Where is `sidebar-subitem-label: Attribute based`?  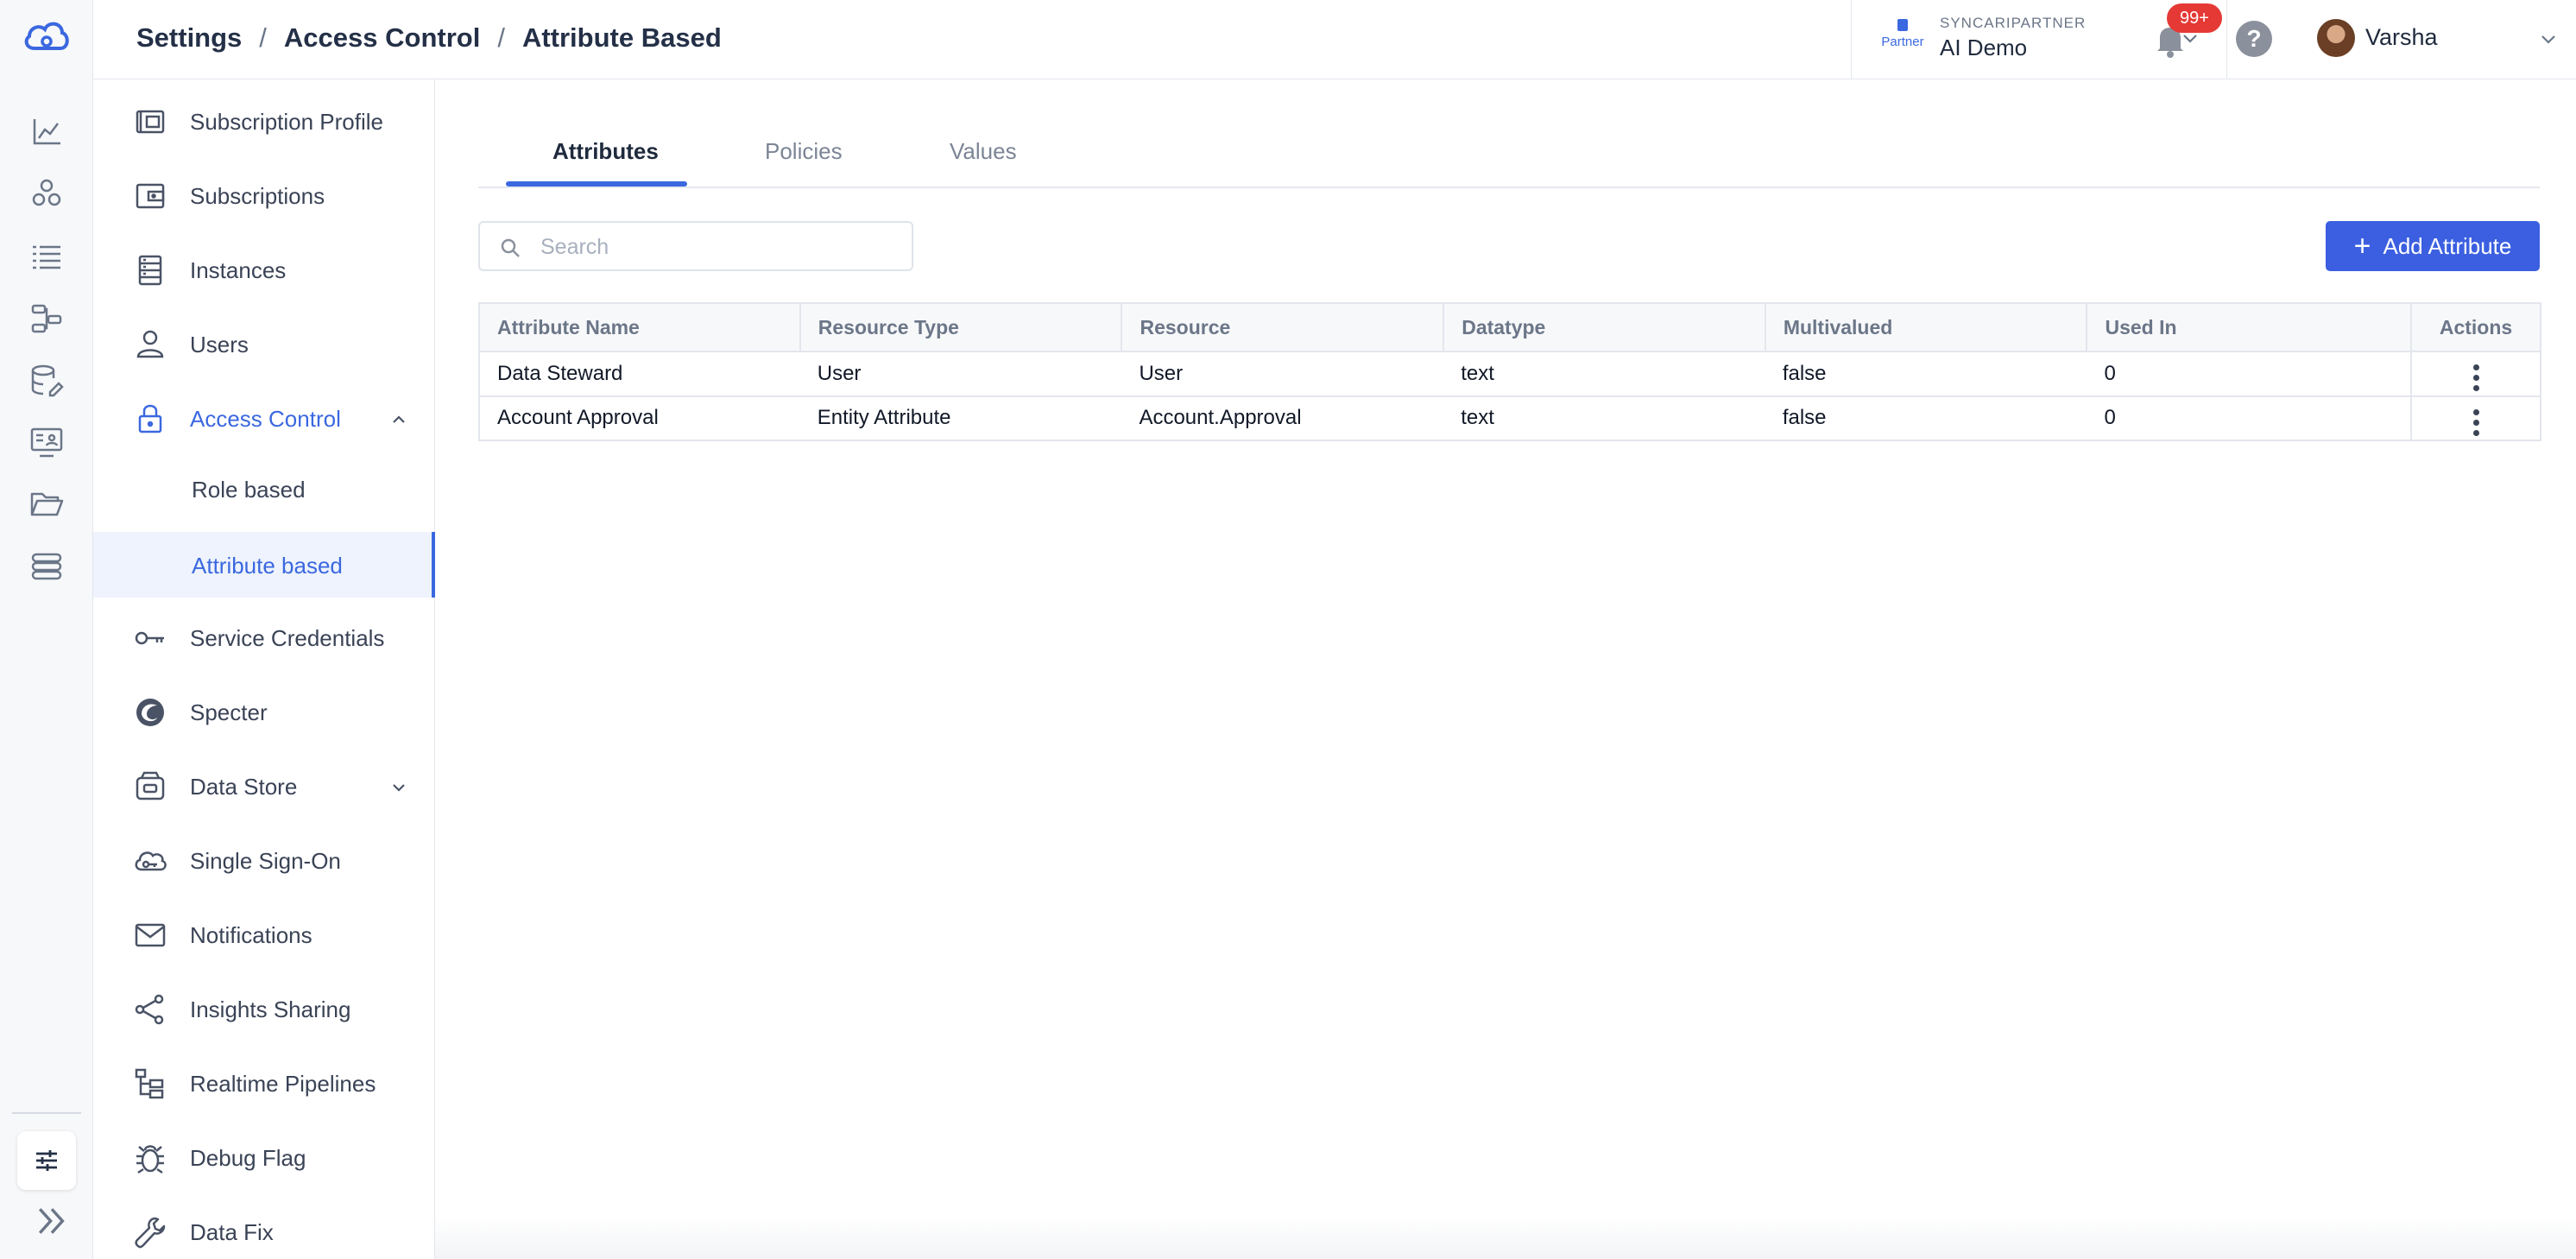 sidebar-subitem-label: Attribute based is located at coordinates (267, 566).